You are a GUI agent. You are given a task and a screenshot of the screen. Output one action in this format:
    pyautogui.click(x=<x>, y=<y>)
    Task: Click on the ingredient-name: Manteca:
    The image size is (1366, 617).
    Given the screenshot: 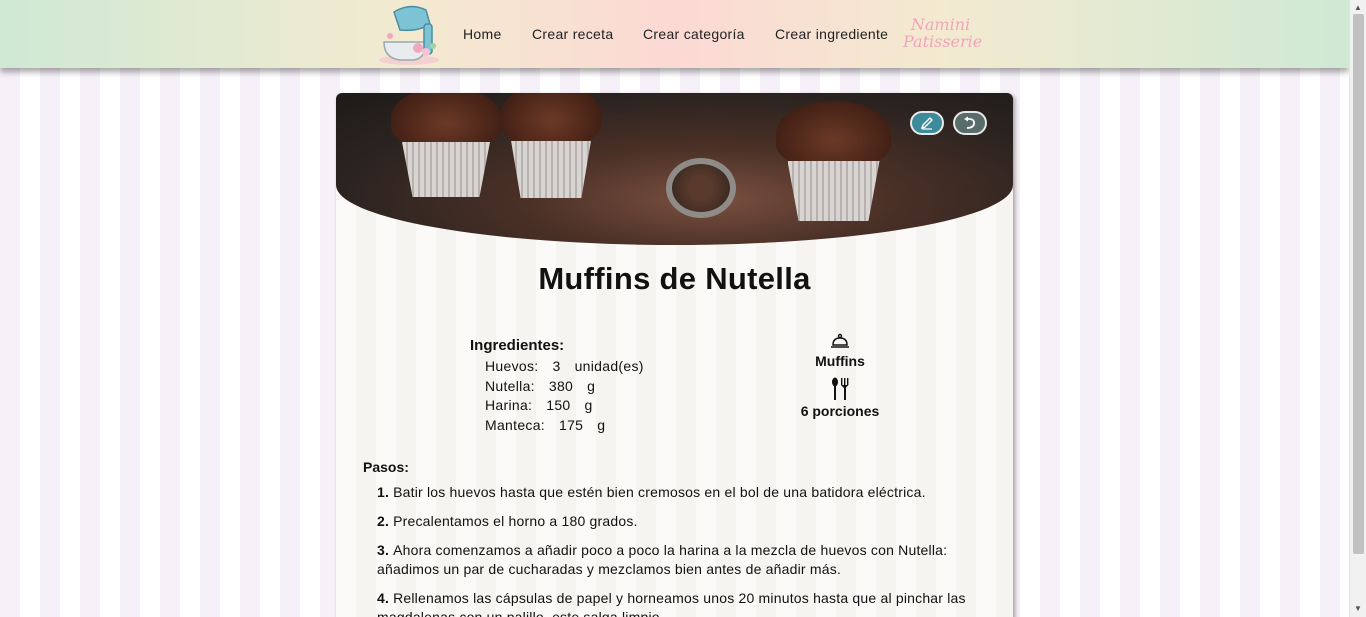 What is the action you would take?
    pyautogui.click(x=515, y=424)
    